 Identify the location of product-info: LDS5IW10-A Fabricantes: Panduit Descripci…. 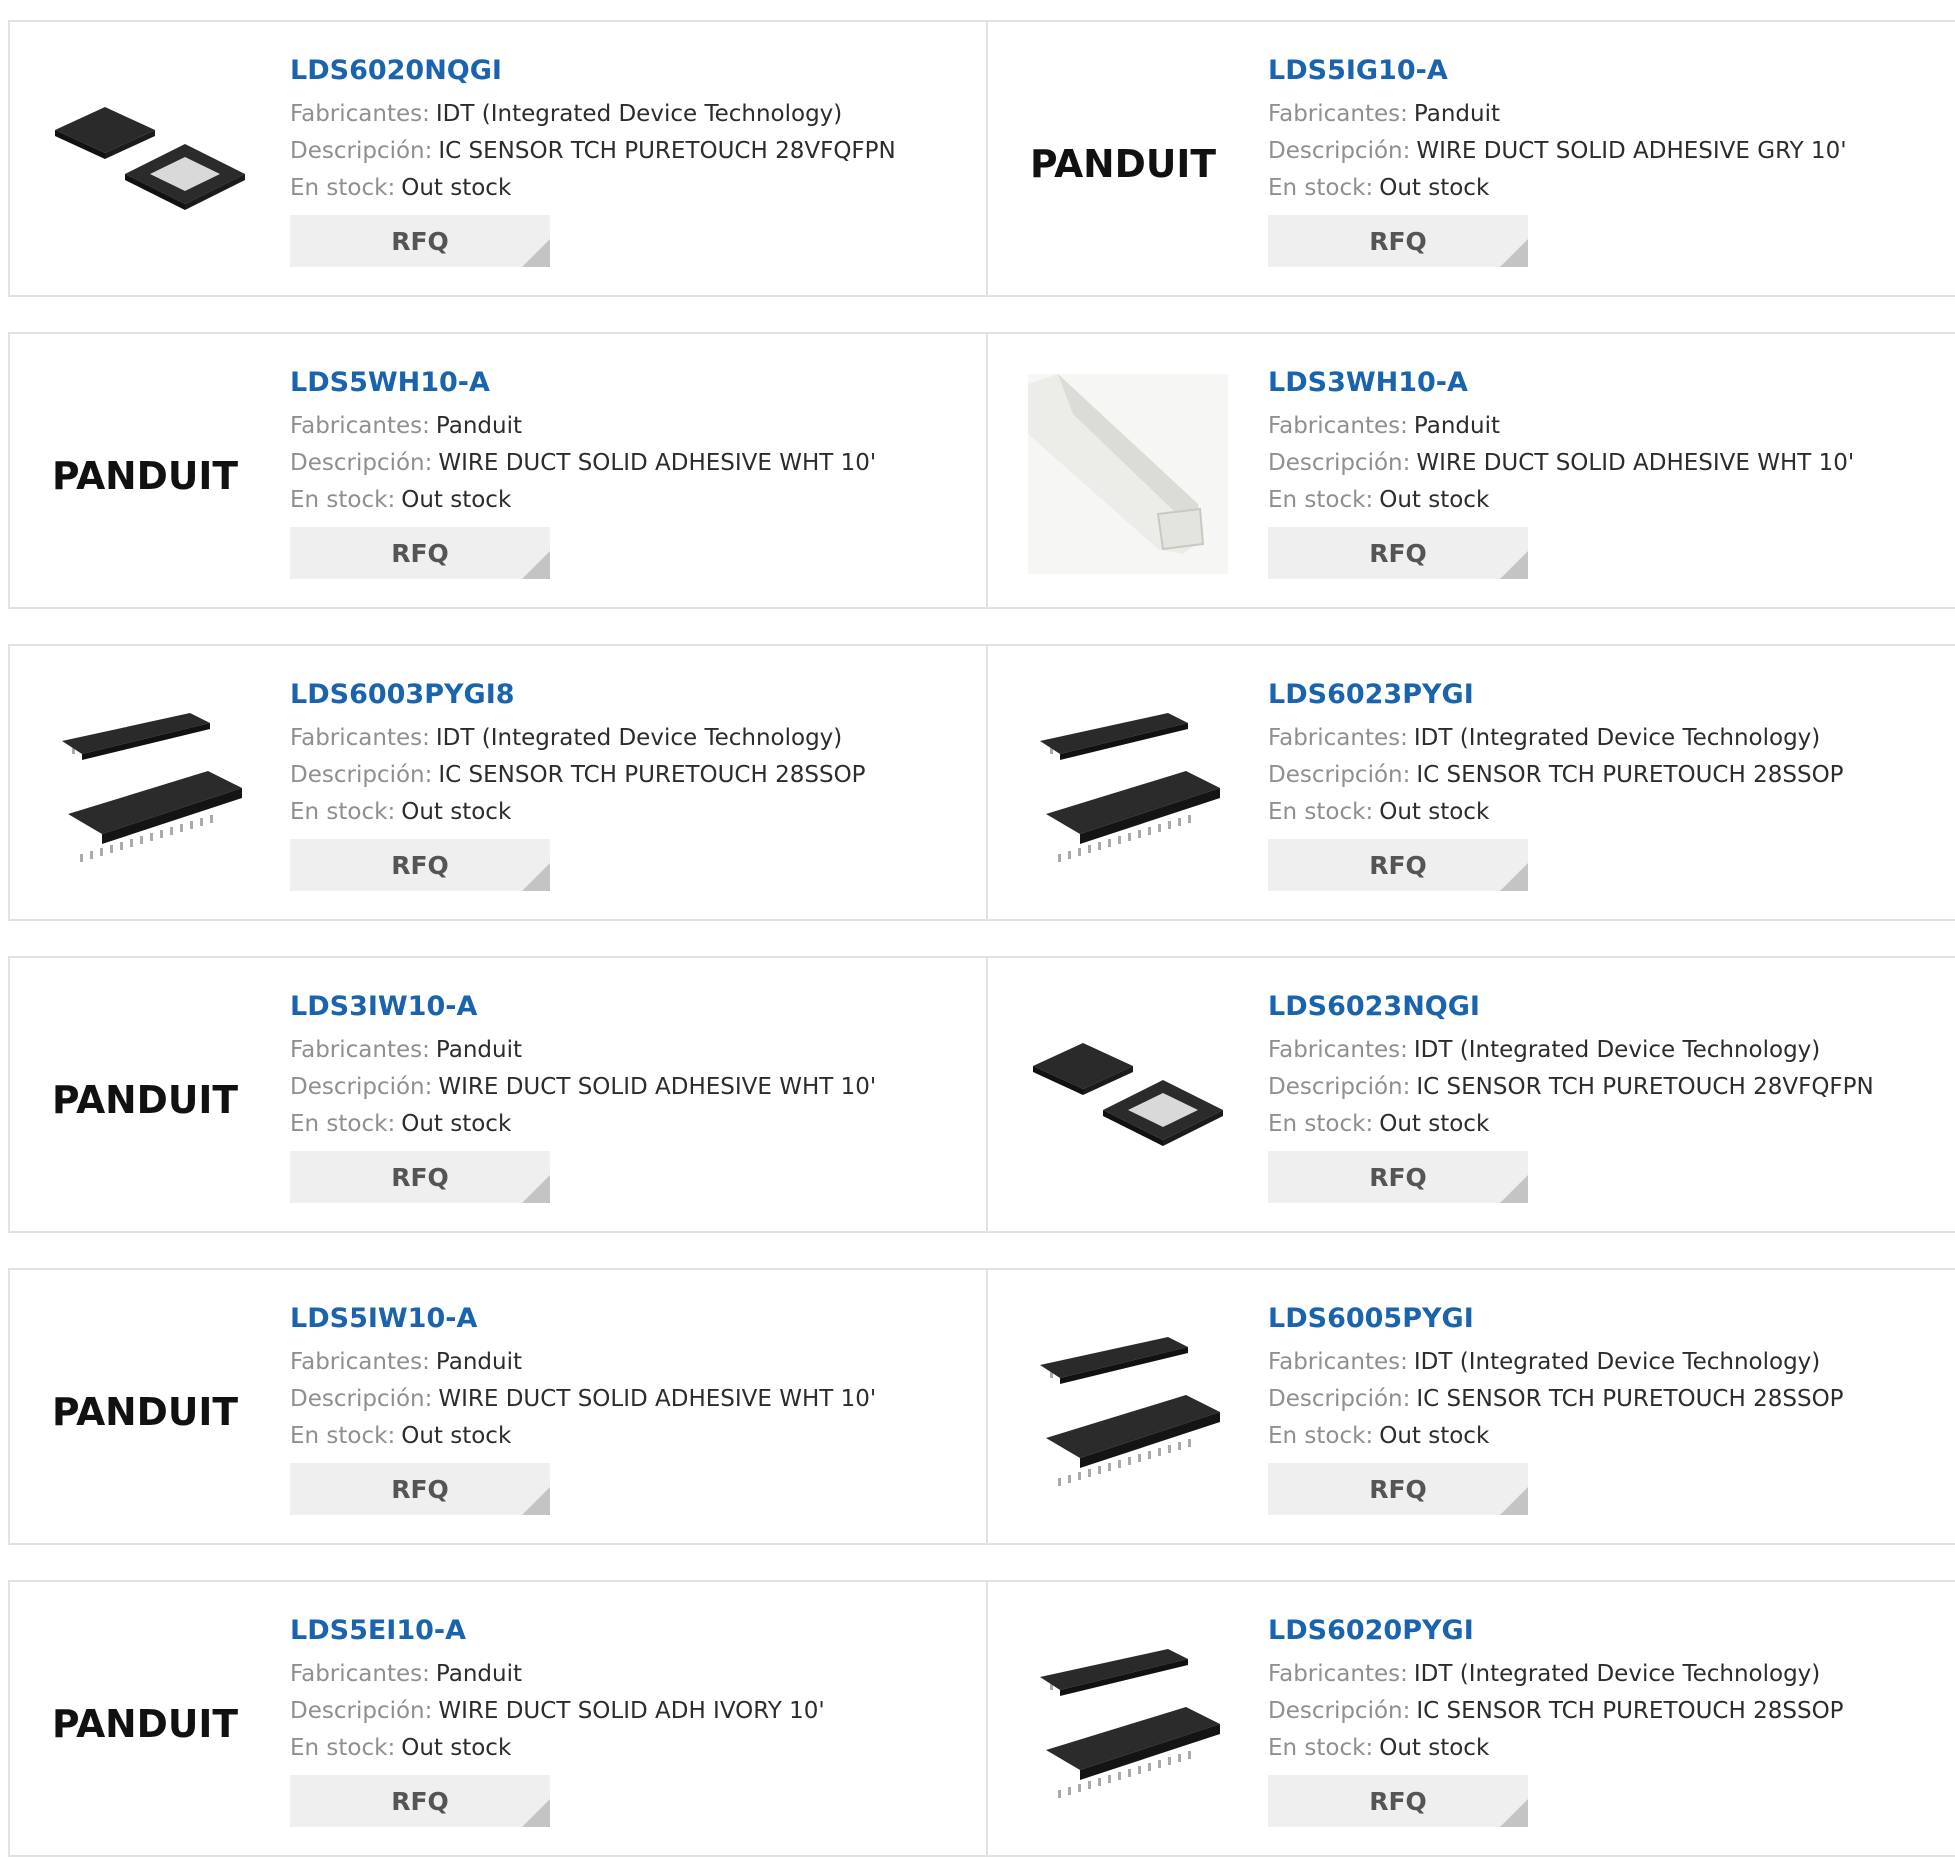
(633, 1406).